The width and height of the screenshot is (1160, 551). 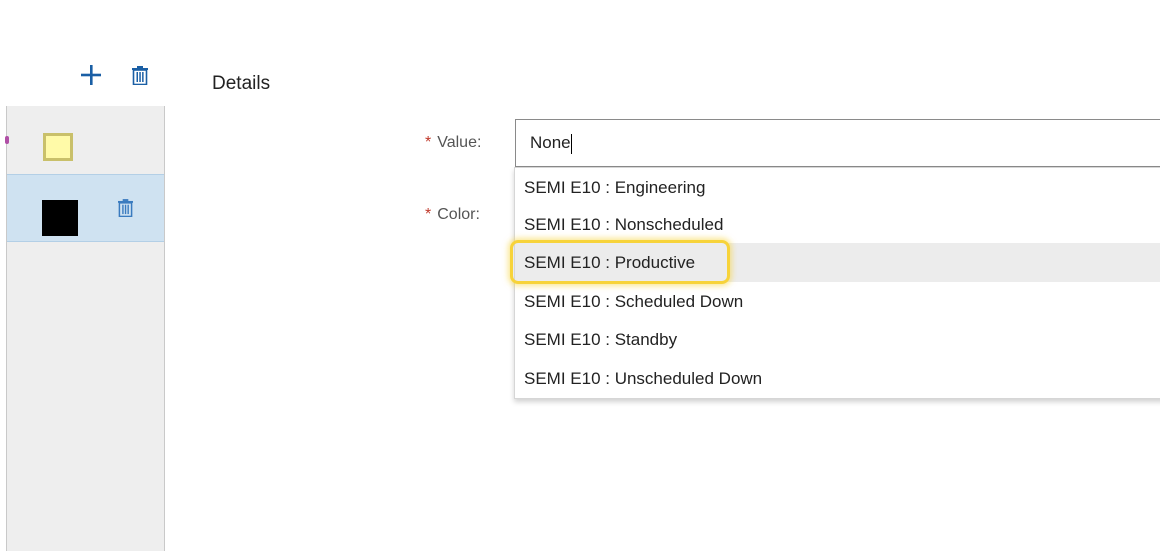 I want to click on color-label: * Color:, so click(x=452, y=215).